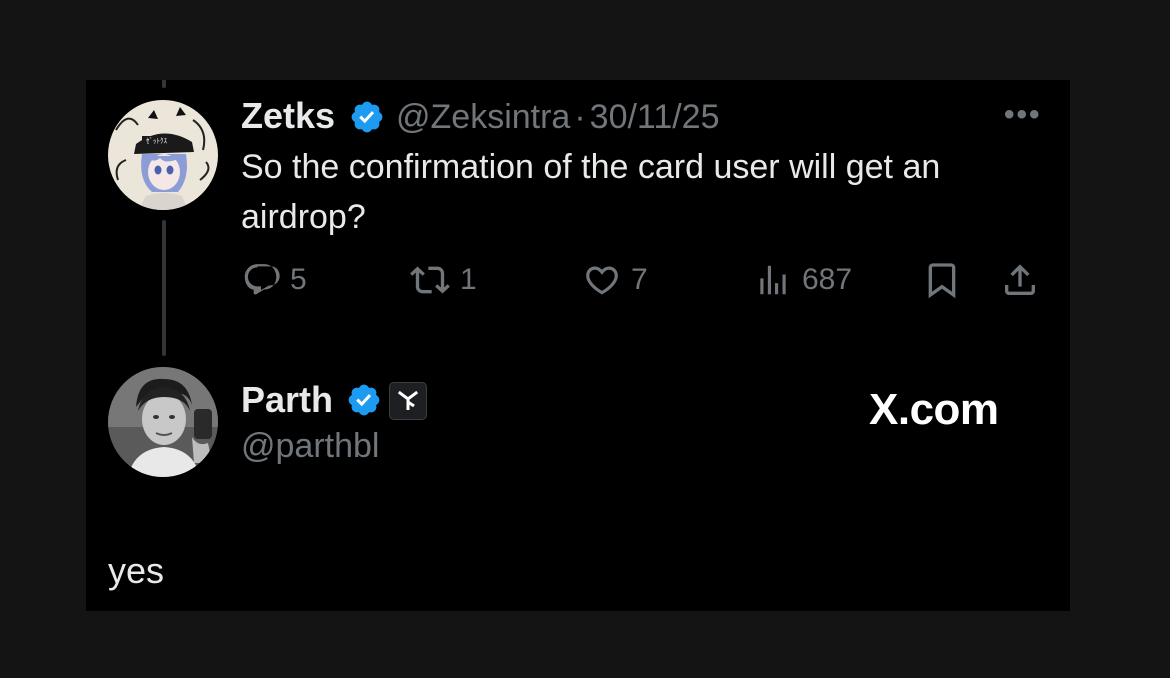 The height and width of the screenshot is (678, 1170). Describe the element at coordinates (164, 84) in the screenshot. I see `thread-line-top` at that location.